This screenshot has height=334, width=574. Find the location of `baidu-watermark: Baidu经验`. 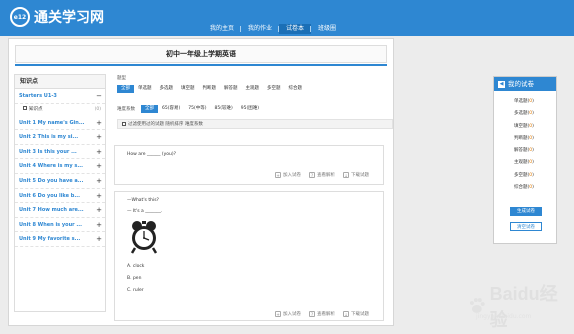

baidu-watermark: Baidu经验 is located at coordinates (521, 306).